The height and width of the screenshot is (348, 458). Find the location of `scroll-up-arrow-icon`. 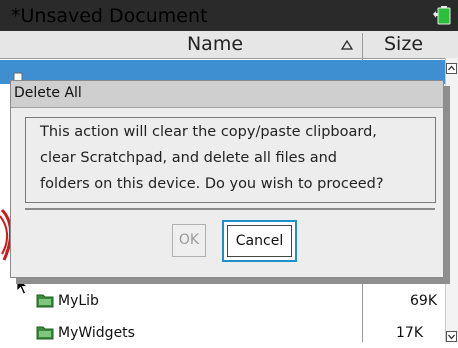

scroll-up-arrow-icon is located at coordinates (451, 68).